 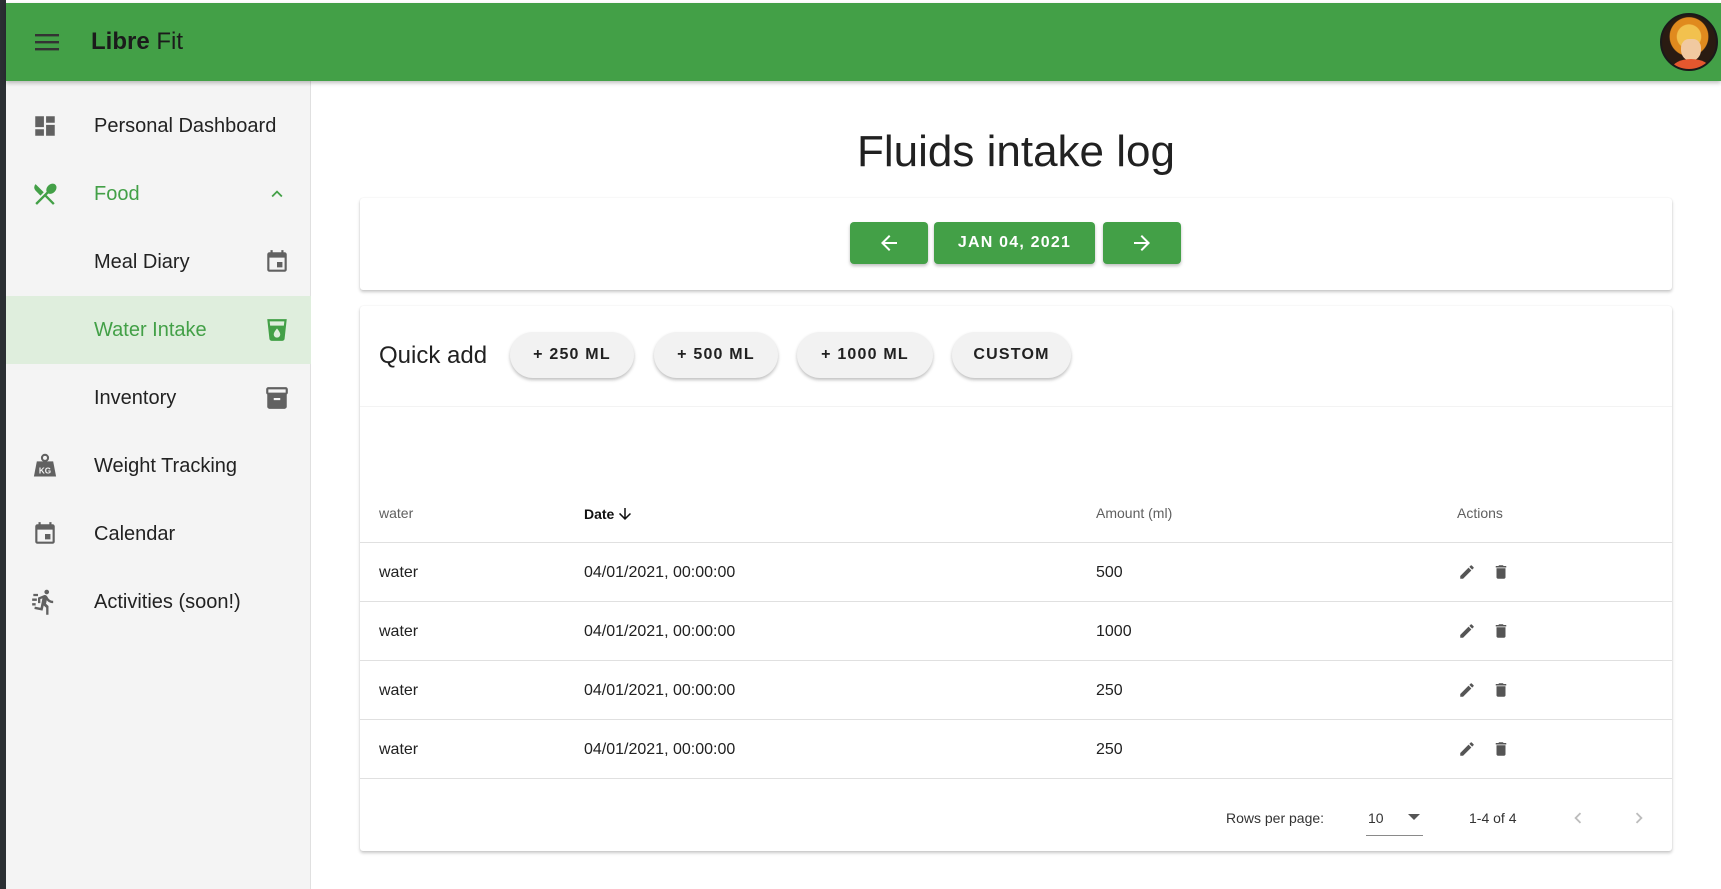 What do you see at coordinates (117, 193) in the screenshot?
I see `sidebar-item-label: Food` at bounding box center [117, 193].